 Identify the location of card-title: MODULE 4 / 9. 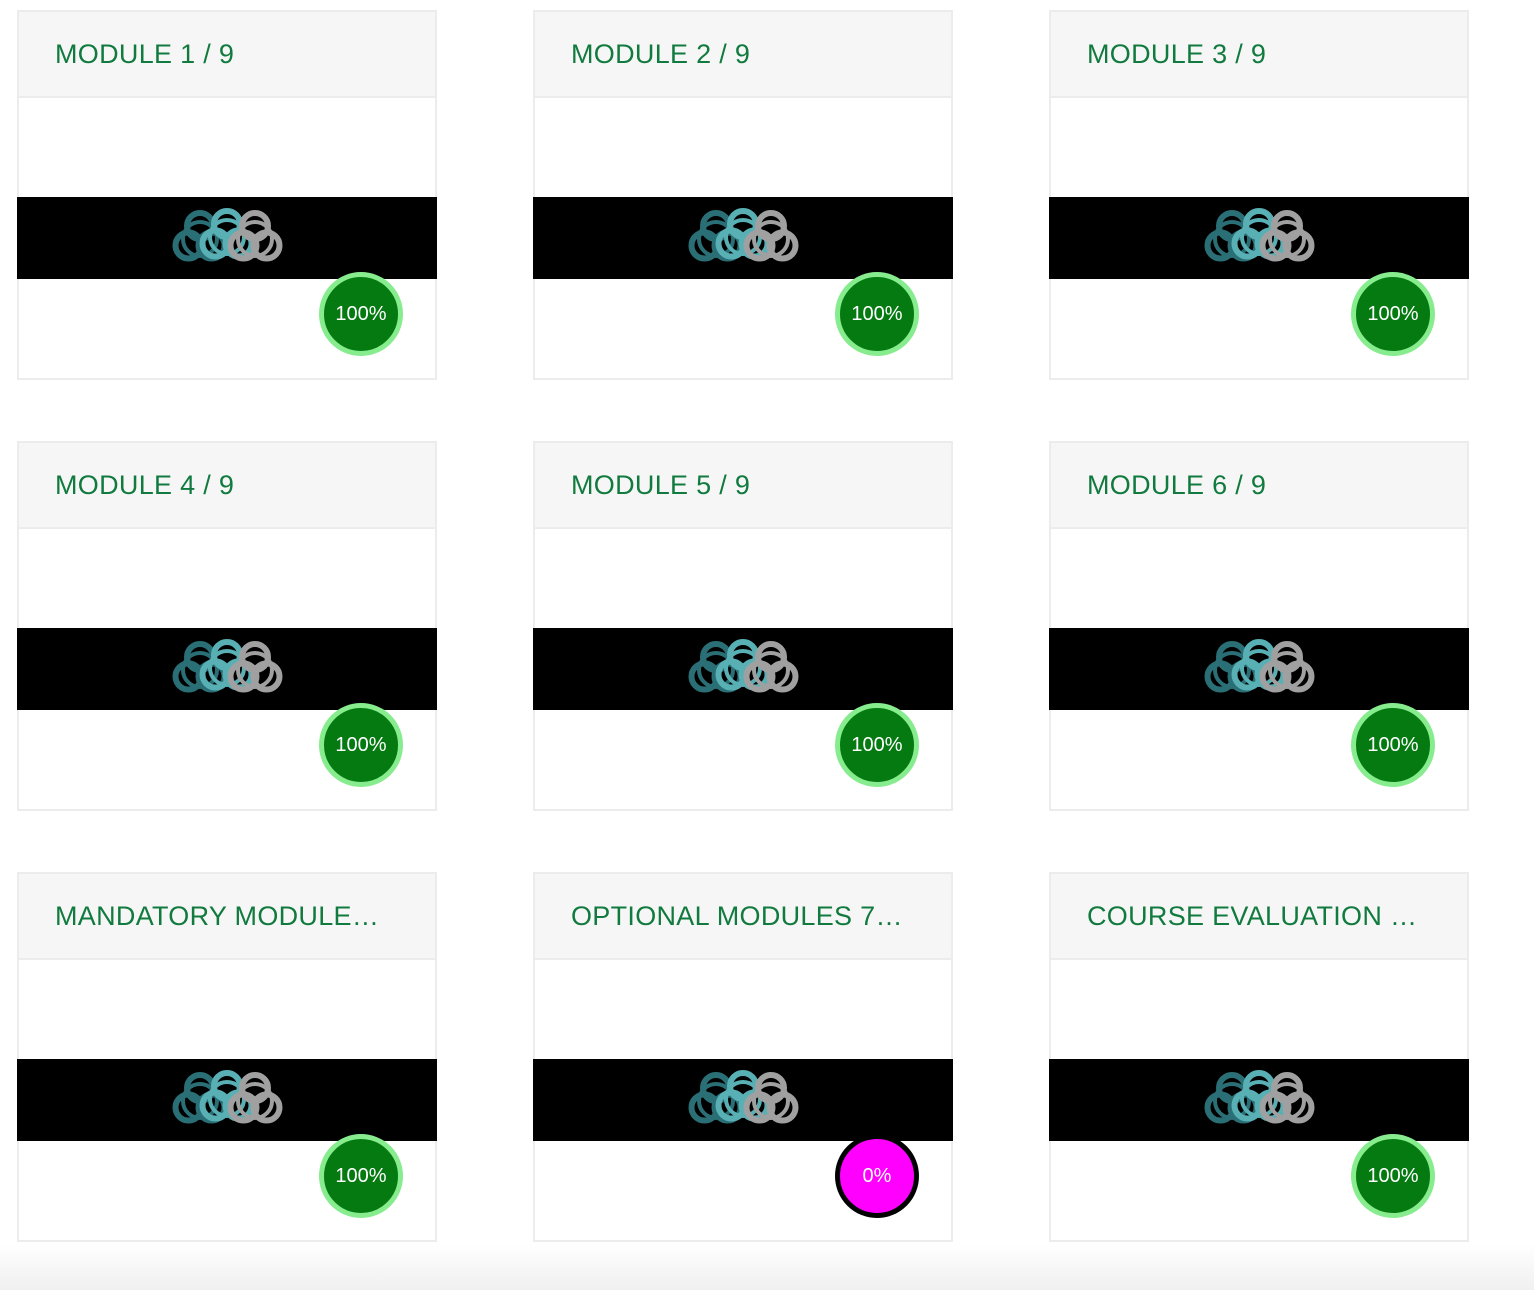
(144, 485).